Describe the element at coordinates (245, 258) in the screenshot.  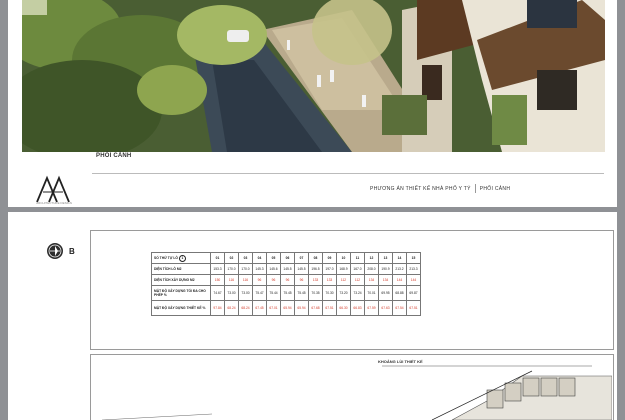
I see `lot-number-cell: 03` at that location.